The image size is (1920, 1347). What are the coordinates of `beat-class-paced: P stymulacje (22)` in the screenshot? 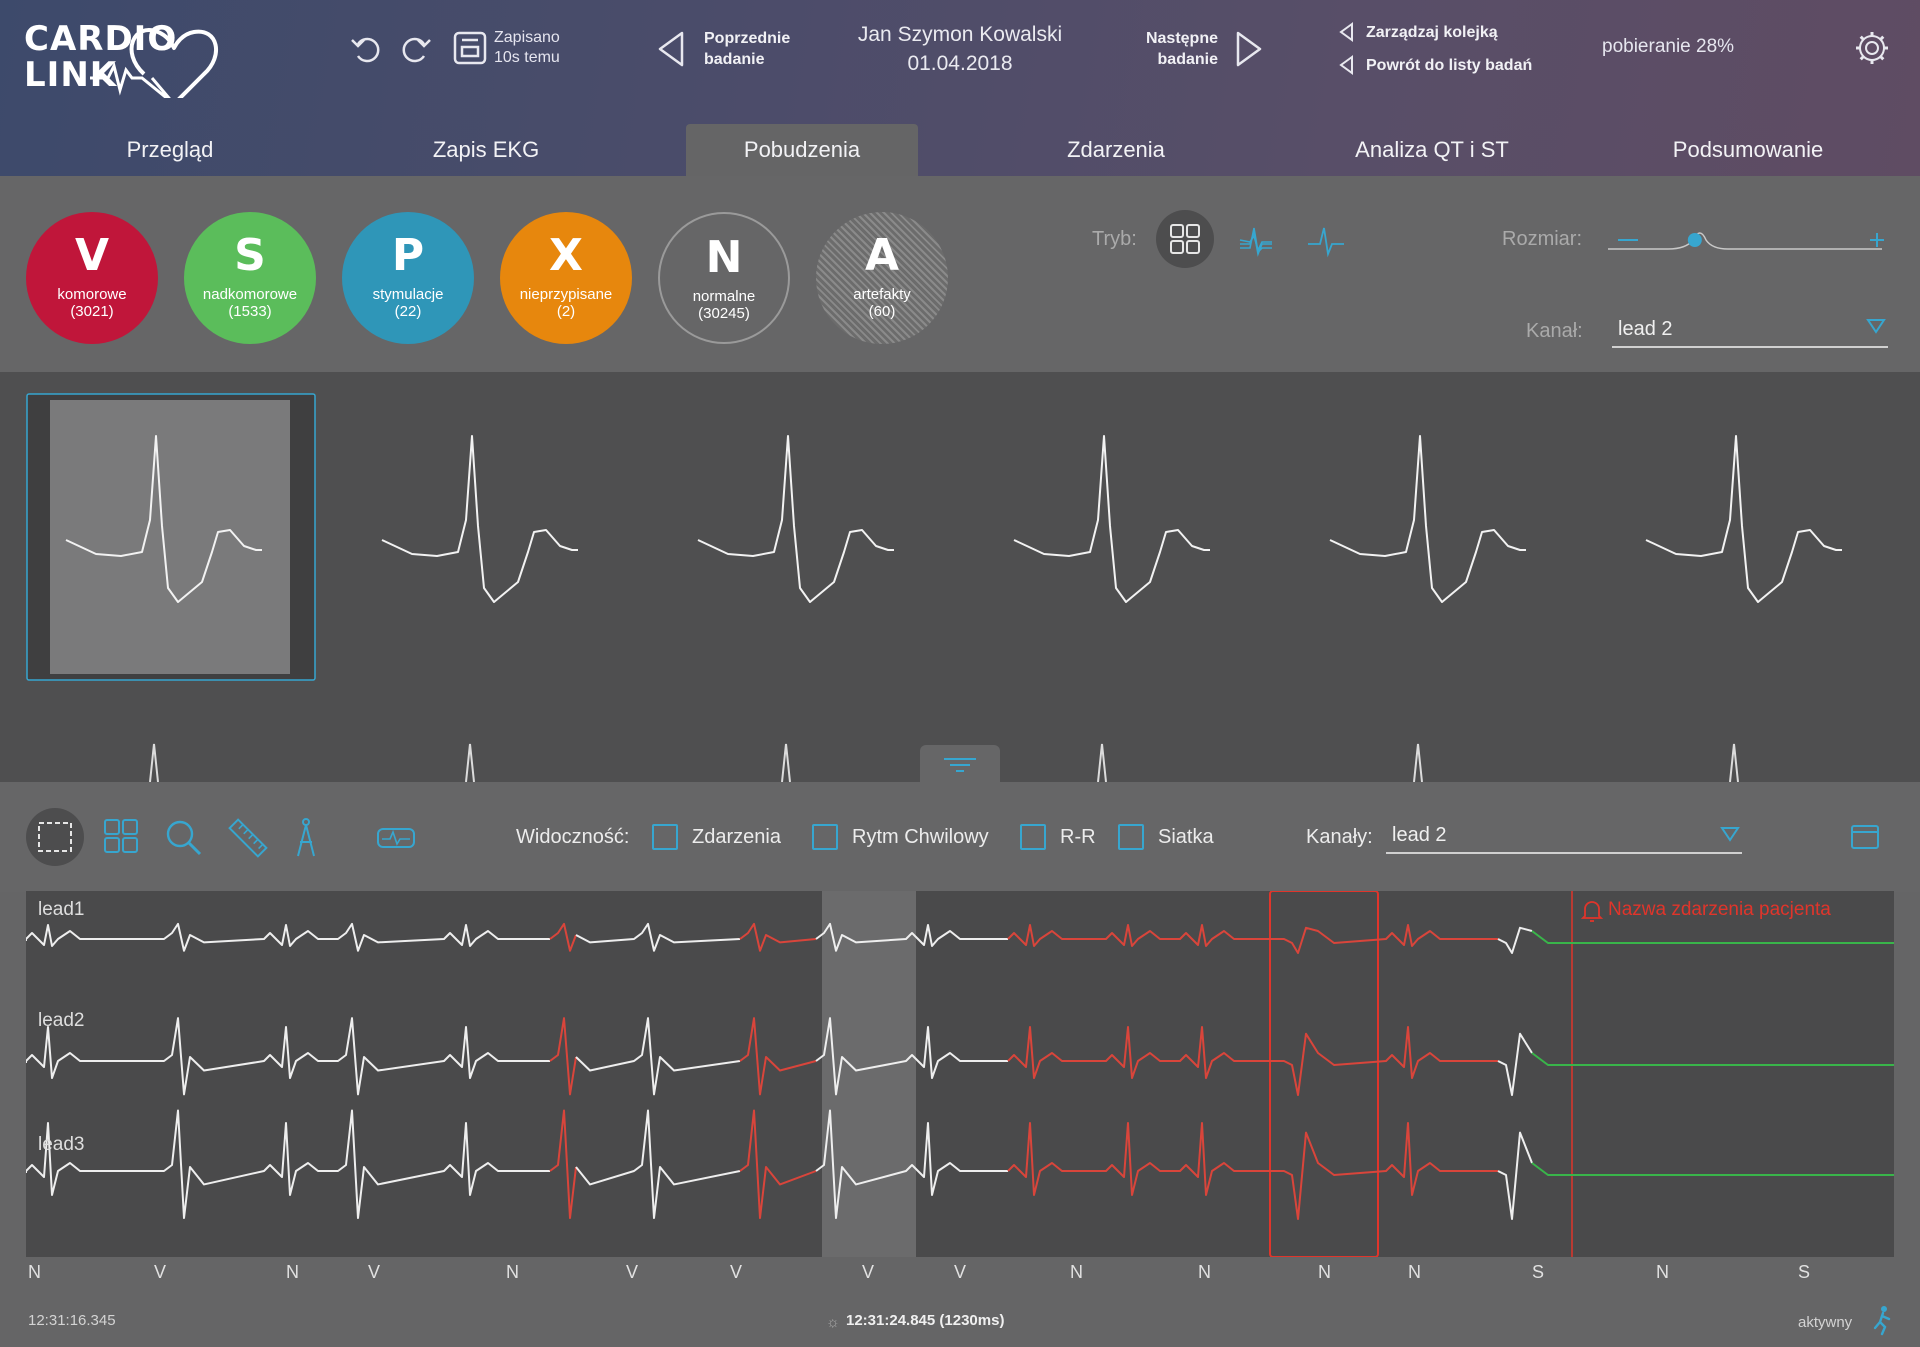 It's located at (408, 278).